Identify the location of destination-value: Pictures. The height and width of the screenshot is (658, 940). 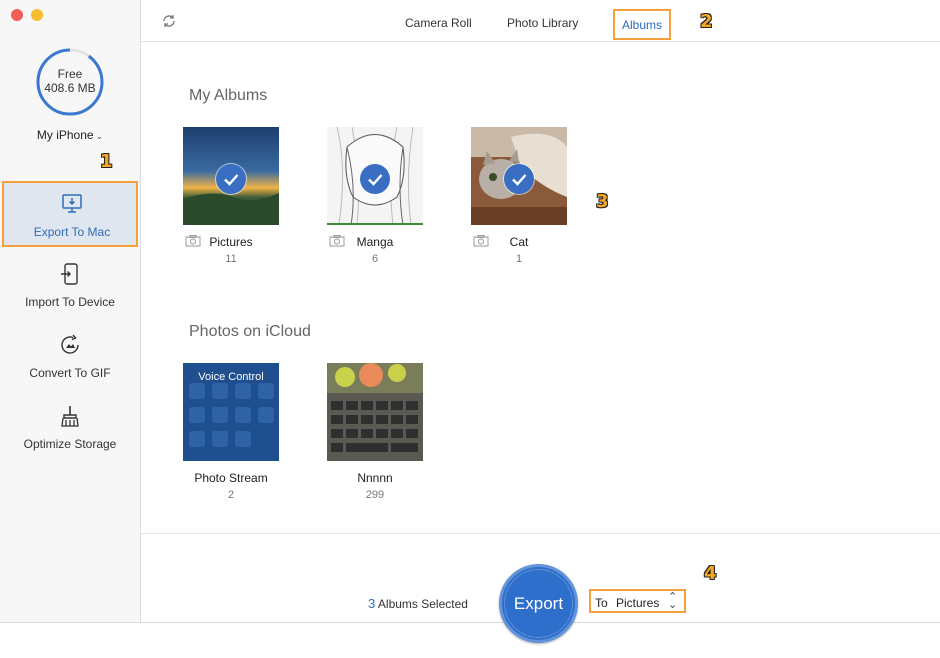
(638, 603).